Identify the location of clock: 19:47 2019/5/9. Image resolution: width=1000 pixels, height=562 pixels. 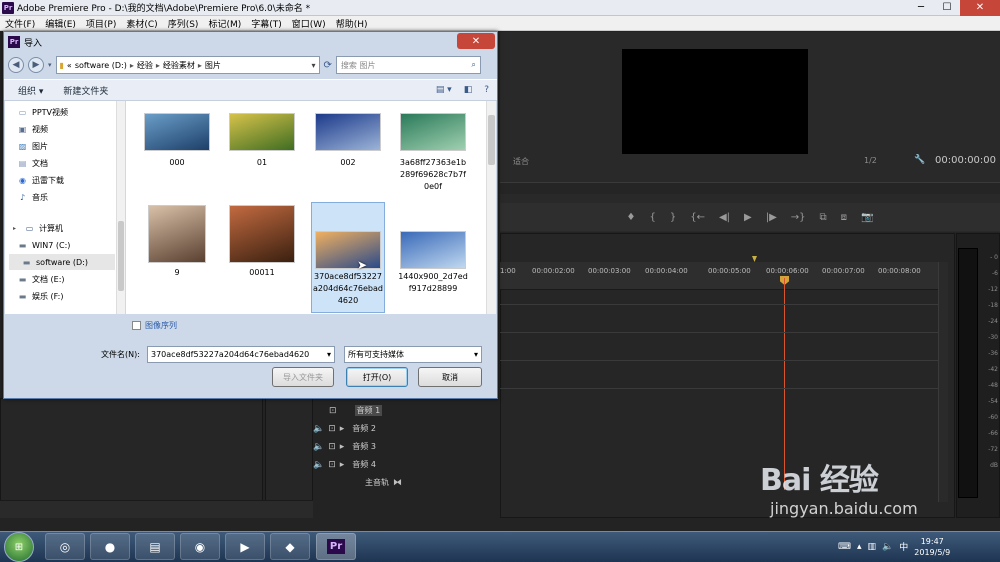
(932, 547).